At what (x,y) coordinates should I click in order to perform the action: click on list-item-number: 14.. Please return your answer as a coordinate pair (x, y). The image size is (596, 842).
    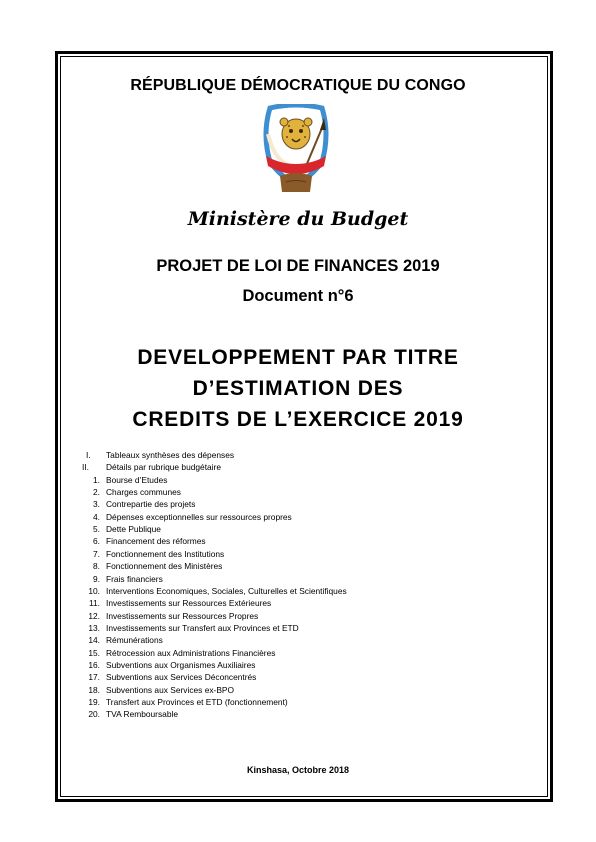
    Looking at the image, I should click on (94, 640).